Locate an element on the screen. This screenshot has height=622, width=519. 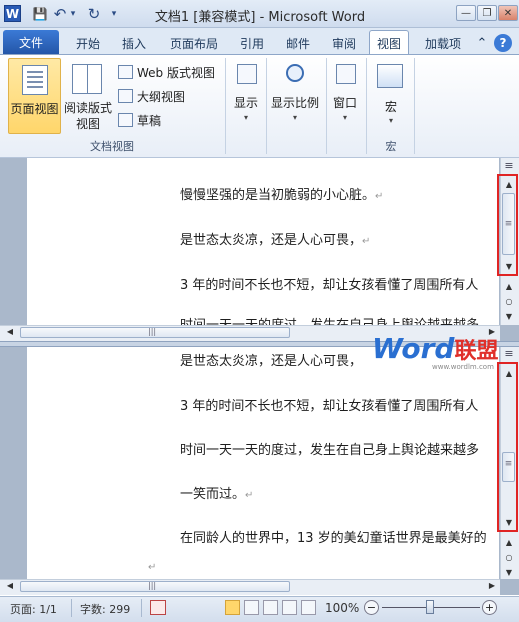
window-label: 窗口 is located at coordinates (344, 103).